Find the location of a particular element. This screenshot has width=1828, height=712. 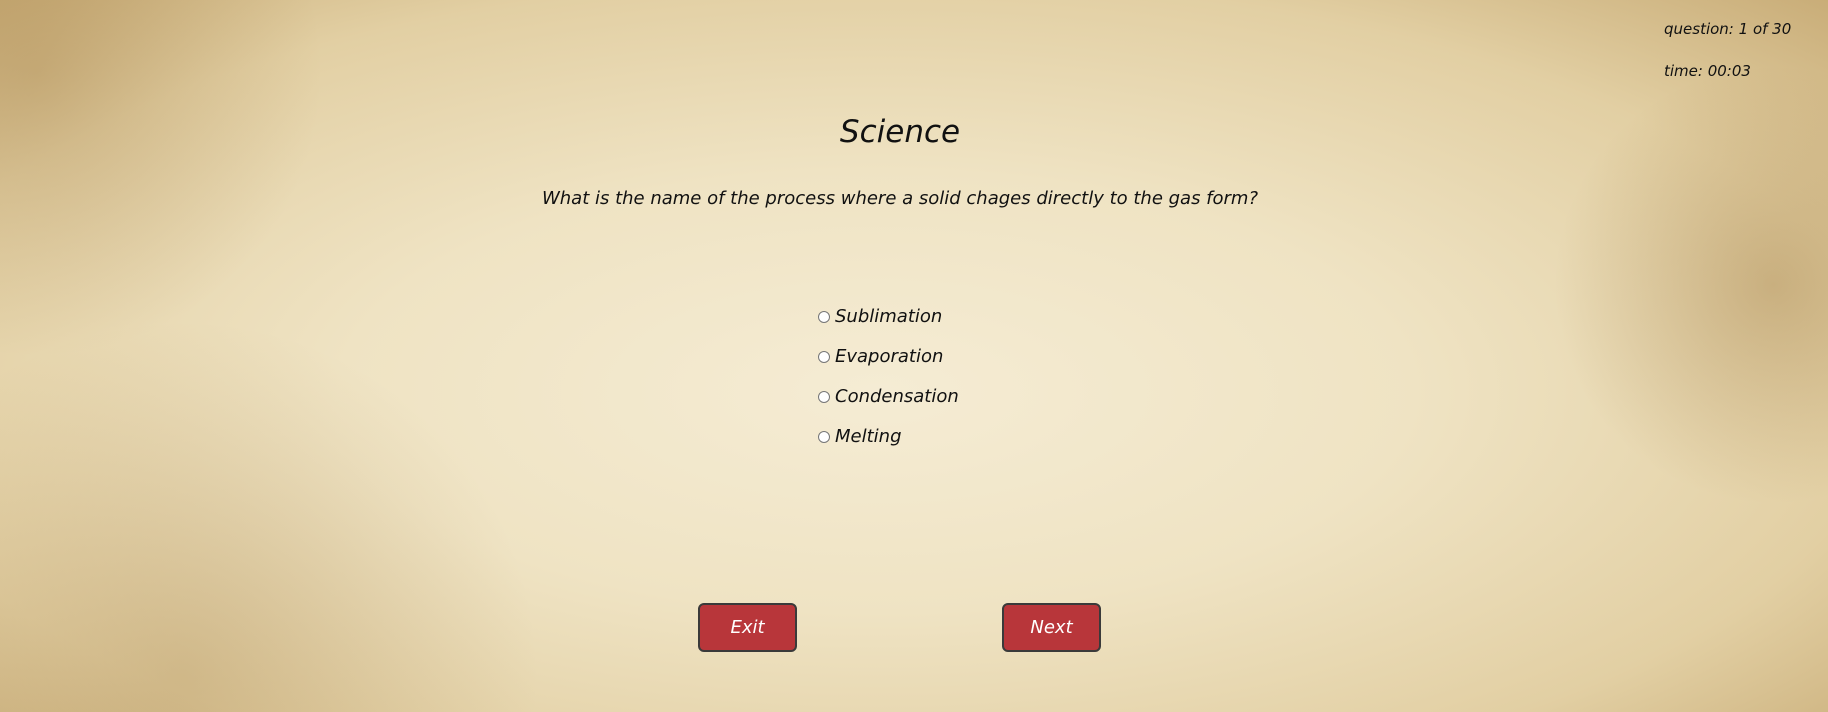

category-title: Science is located at coordinates (900, 132).